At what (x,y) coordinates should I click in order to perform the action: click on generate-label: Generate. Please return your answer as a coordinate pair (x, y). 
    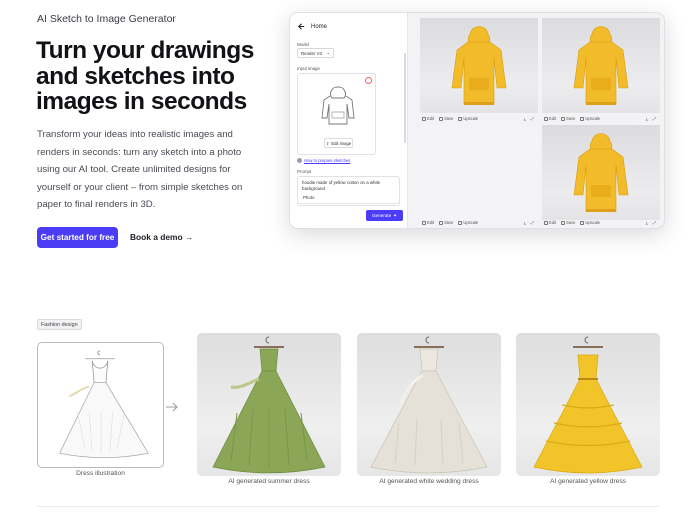
    Looking at the image, I should click on (381, 215).